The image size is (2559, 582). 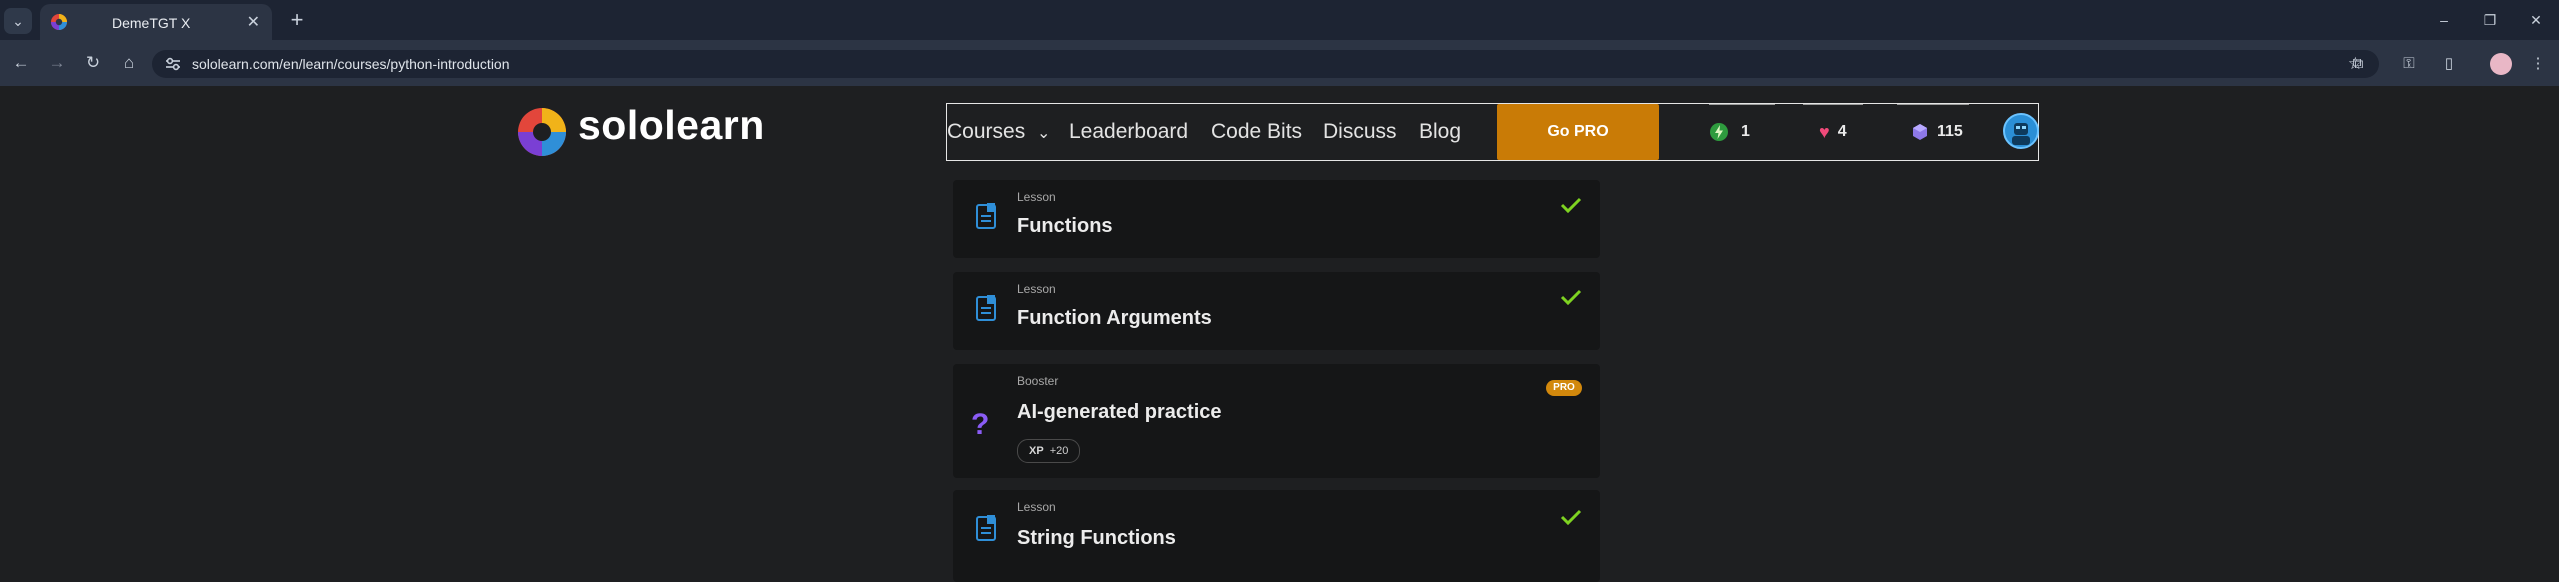 I want to click on streak-indicator-line, so click(x=1742, y=104).